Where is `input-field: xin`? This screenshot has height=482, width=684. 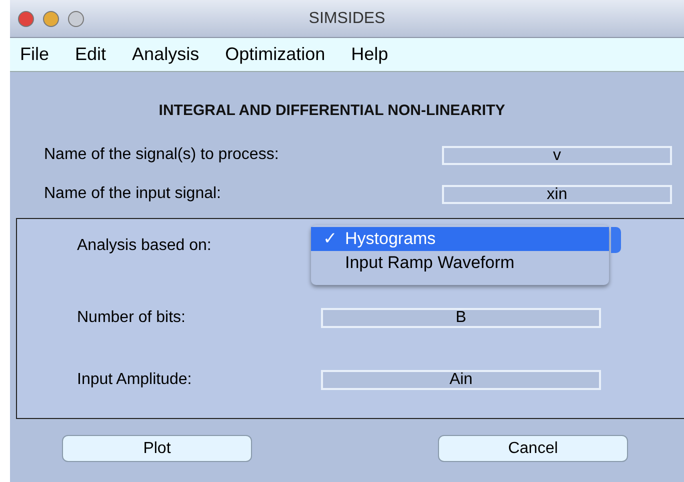
input-field: xin is located at coordinates (557, 194).